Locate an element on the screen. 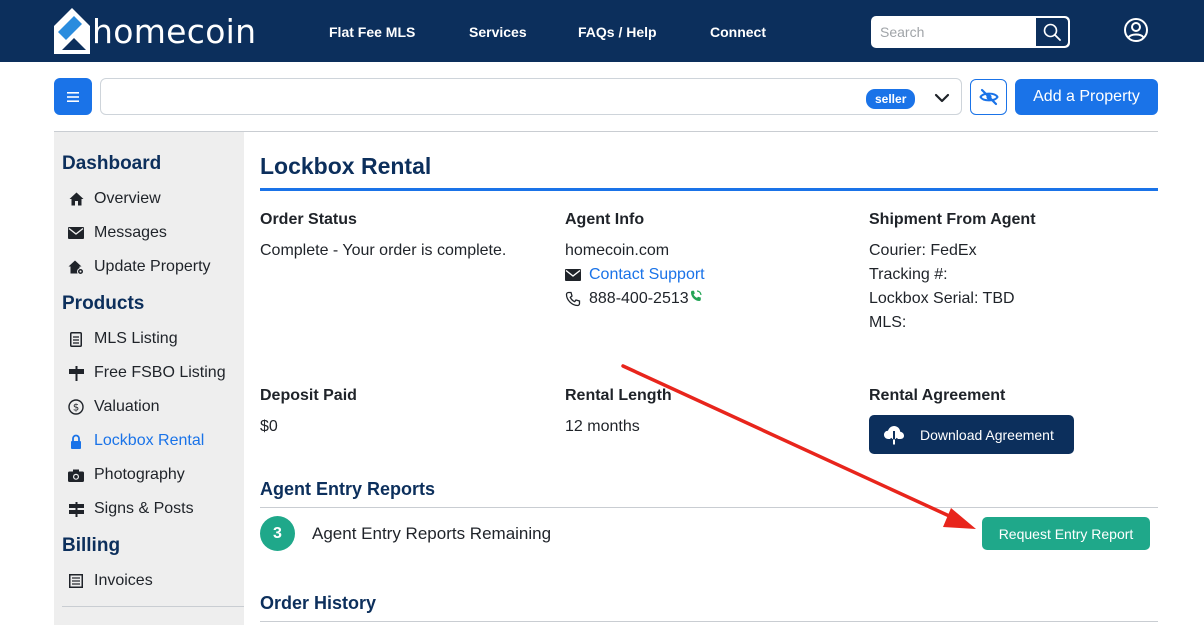 Image resolution: width=1204 pixels, height=625 pixels. shipment-tracking: Tracking #: is located at coordinates (908, 274).